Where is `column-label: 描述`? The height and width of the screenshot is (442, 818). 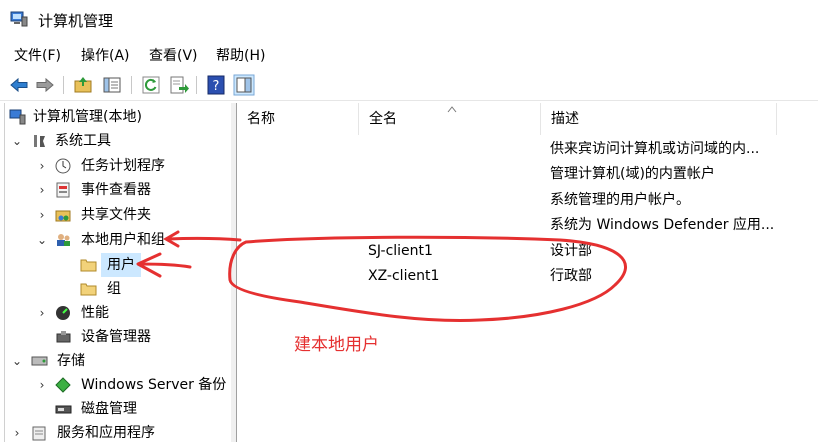
column-label: 描述 is located at coordinates (565, 119).